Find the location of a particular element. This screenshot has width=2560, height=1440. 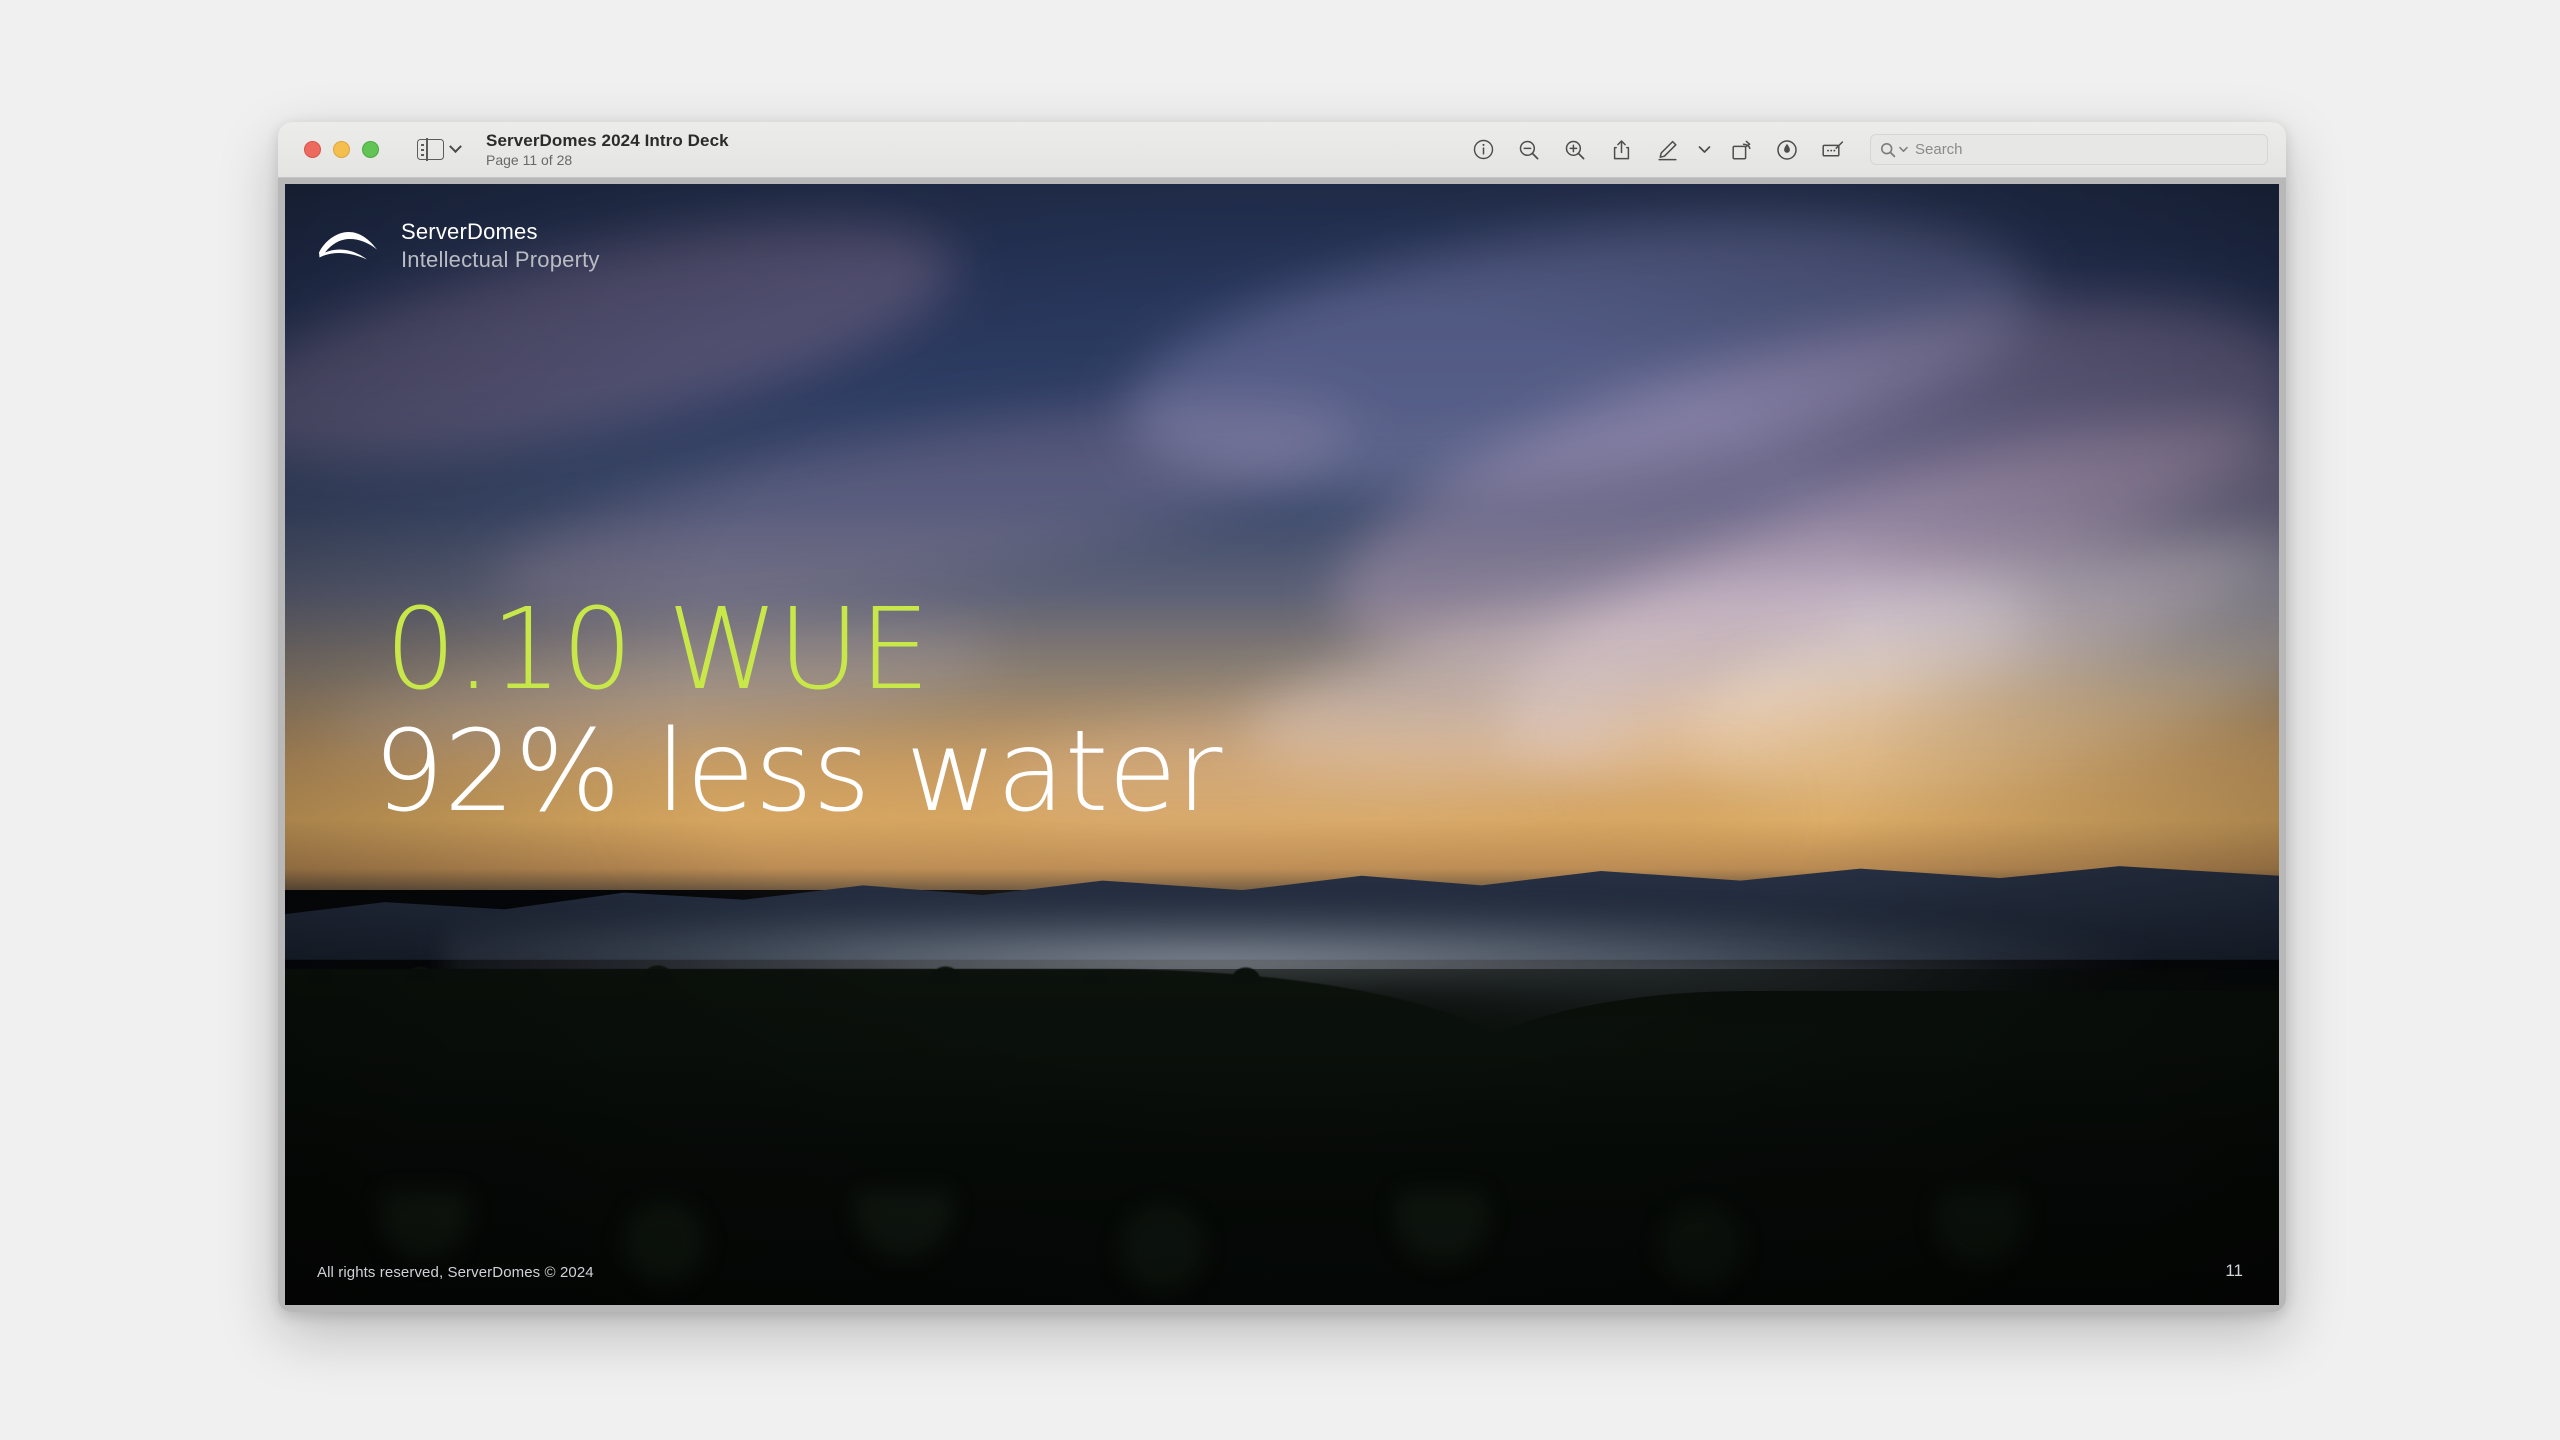

zoom-in-button is located at coordinates (1575, 150).